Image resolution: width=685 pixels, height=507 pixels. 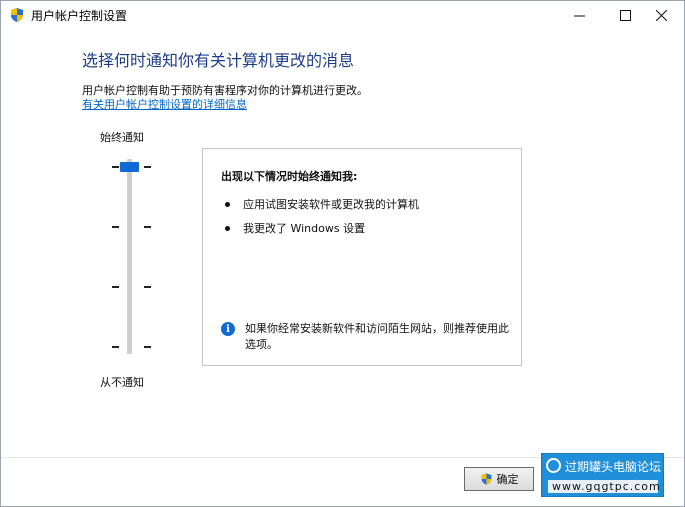 What do you see at coordinates (304, 228) in the screenshot?
I see `list-item-text: 我更改了 Windows 设置` at bounding box center [304, 228].